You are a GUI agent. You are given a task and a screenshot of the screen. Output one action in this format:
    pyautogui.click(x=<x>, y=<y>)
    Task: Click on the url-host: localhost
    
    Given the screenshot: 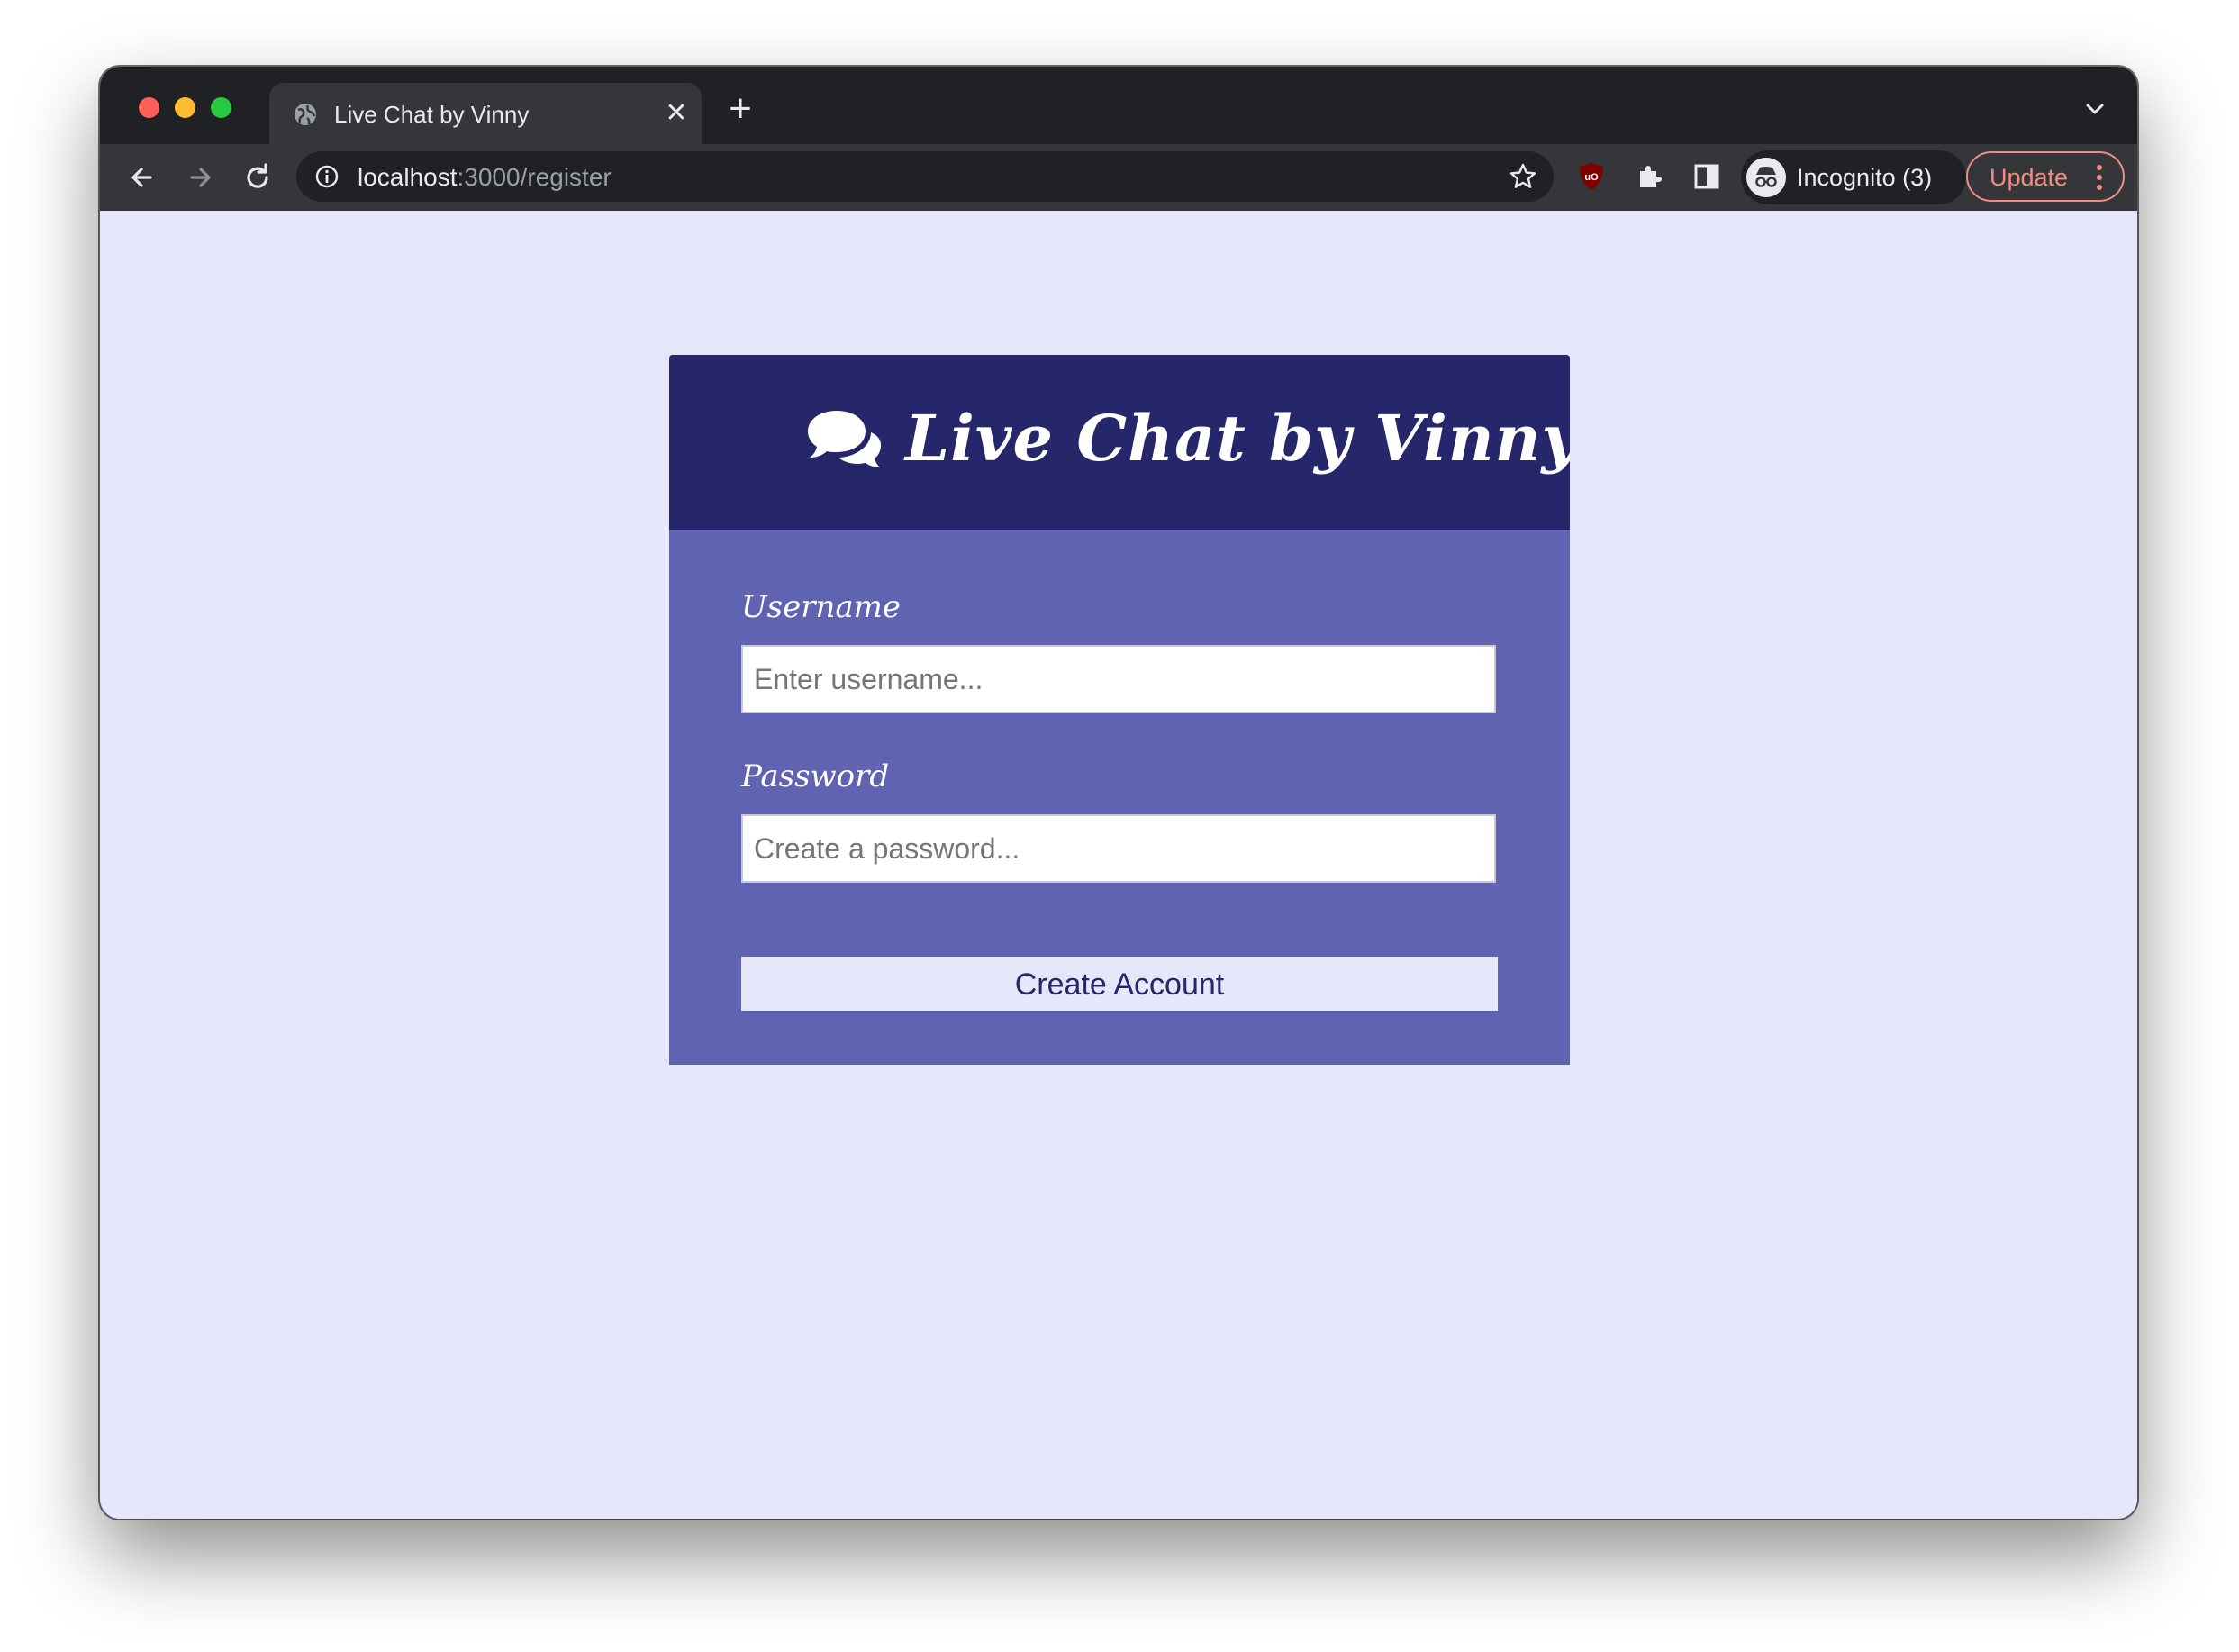 What is the action you would take?
    pyautogui.click(x=408, y=177)
    